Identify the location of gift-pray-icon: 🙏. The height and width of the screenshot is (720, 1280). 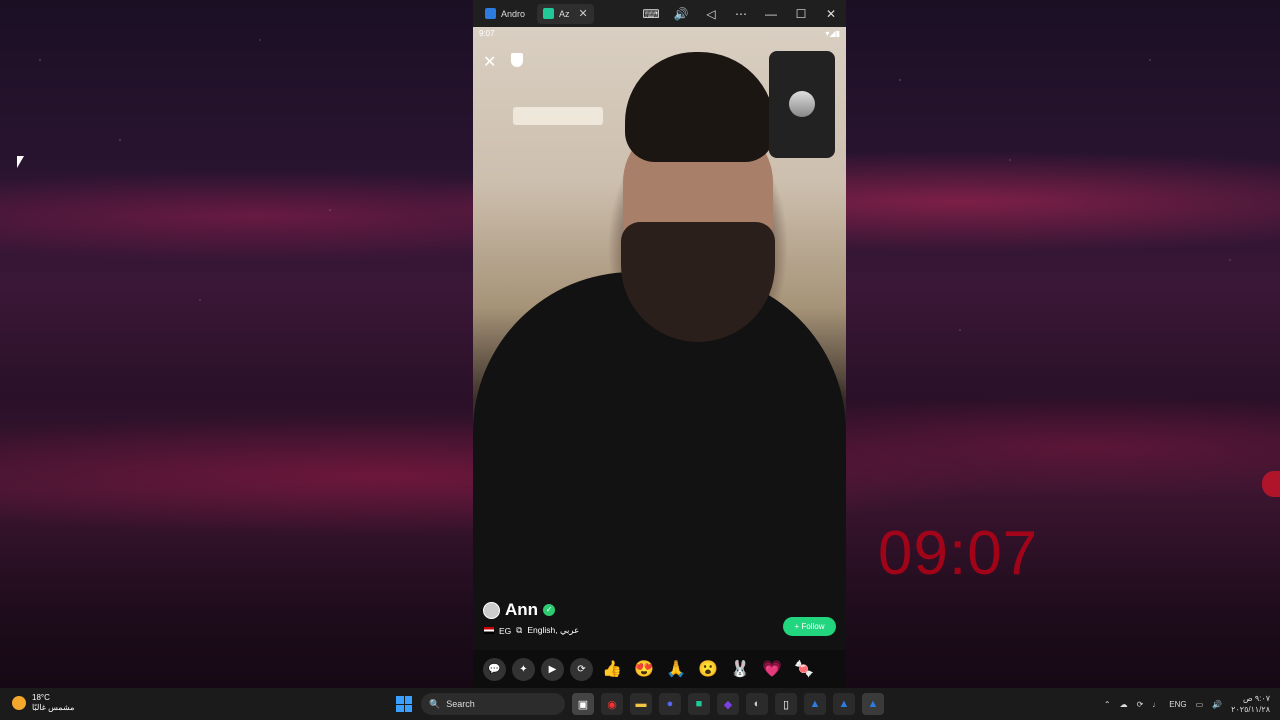
(676, 669).